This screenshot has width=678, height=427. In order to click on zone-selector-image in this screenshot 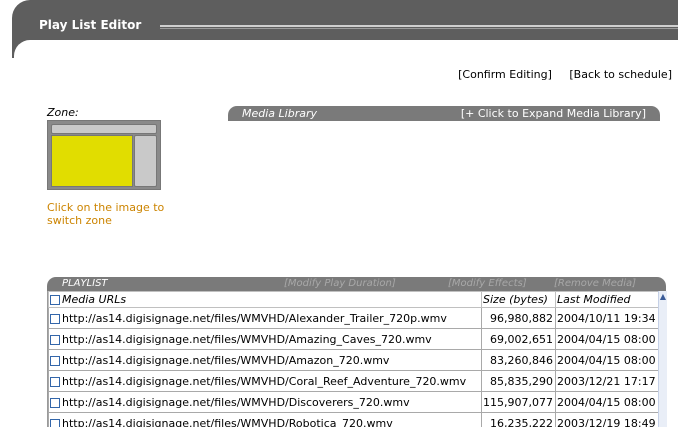, I will do `click(104, 155)`.